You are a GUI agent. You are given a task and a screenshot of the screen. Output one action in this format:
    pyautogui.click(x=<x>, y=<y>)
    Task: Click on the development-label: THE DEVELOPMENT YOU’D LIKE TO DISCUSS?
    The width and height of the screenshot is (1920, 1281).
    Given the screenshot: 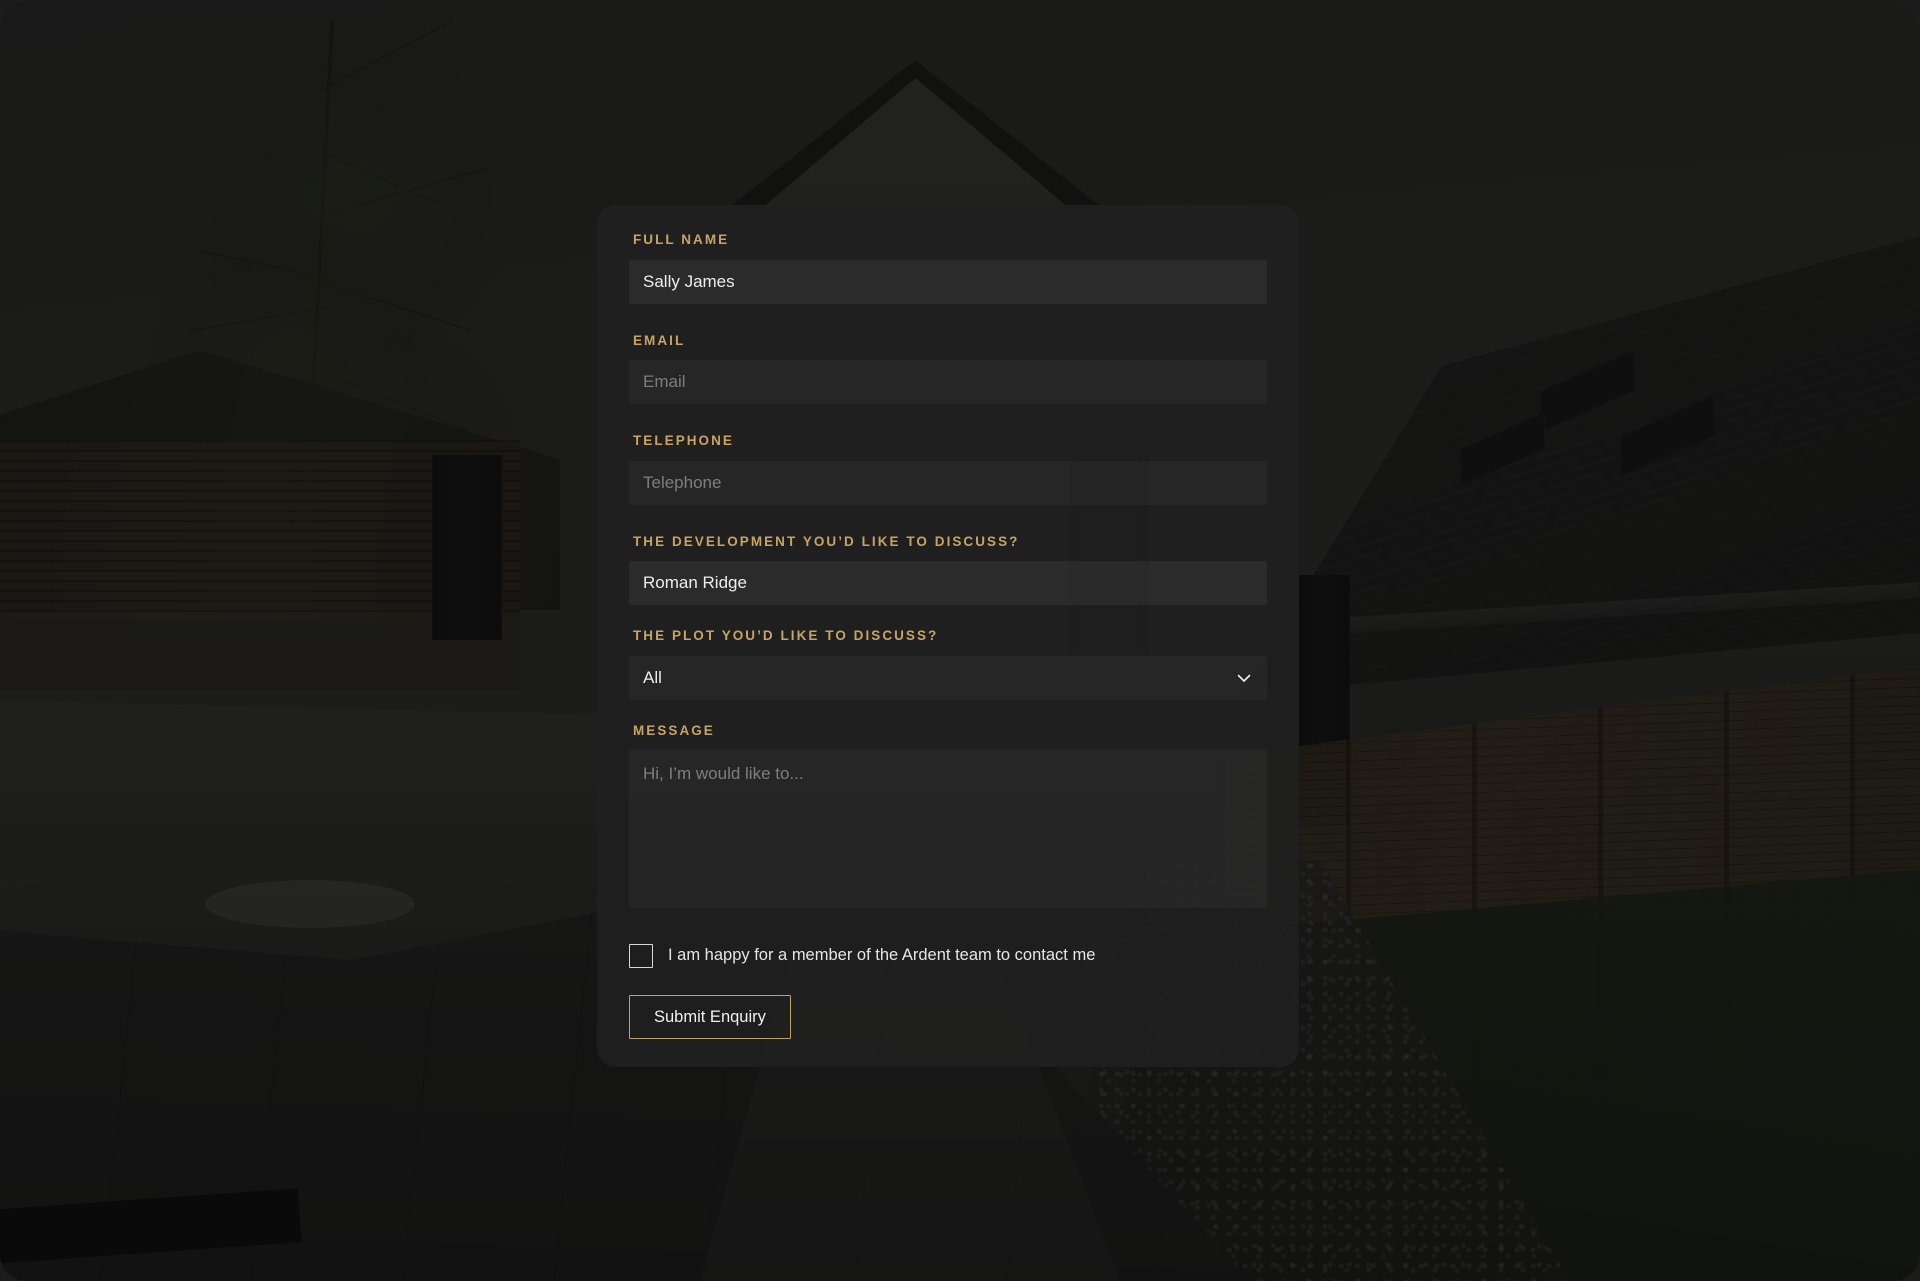 What is the action you would take?
    pyautogui.click(x=826, y=541)
    